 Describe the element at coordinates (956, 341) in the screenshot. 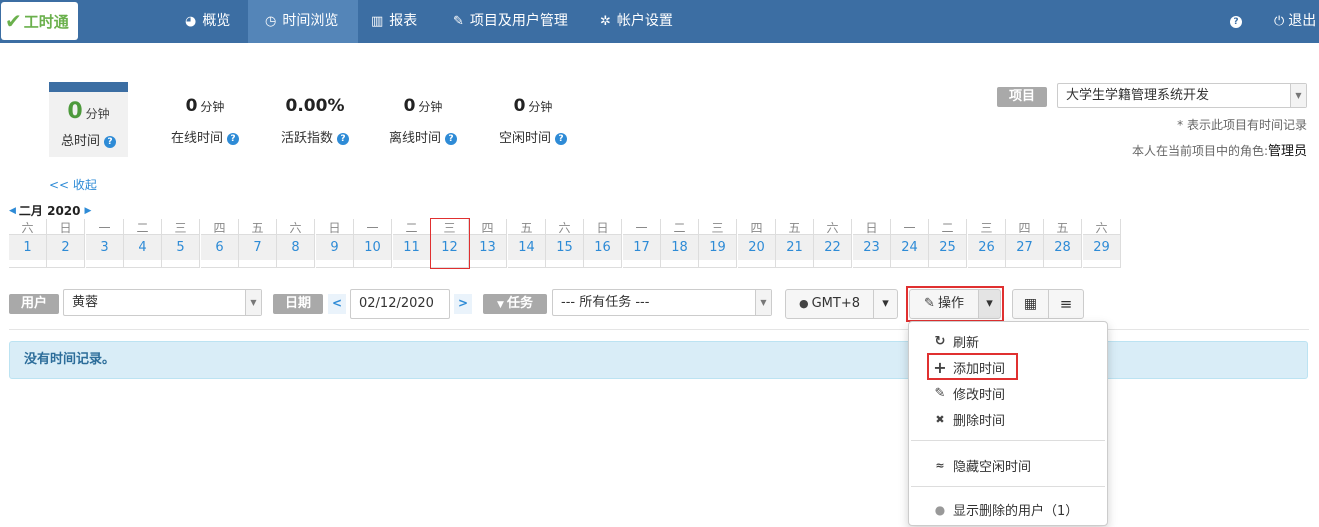

I see `menu-refresh: ↻ 刷新` at that location.